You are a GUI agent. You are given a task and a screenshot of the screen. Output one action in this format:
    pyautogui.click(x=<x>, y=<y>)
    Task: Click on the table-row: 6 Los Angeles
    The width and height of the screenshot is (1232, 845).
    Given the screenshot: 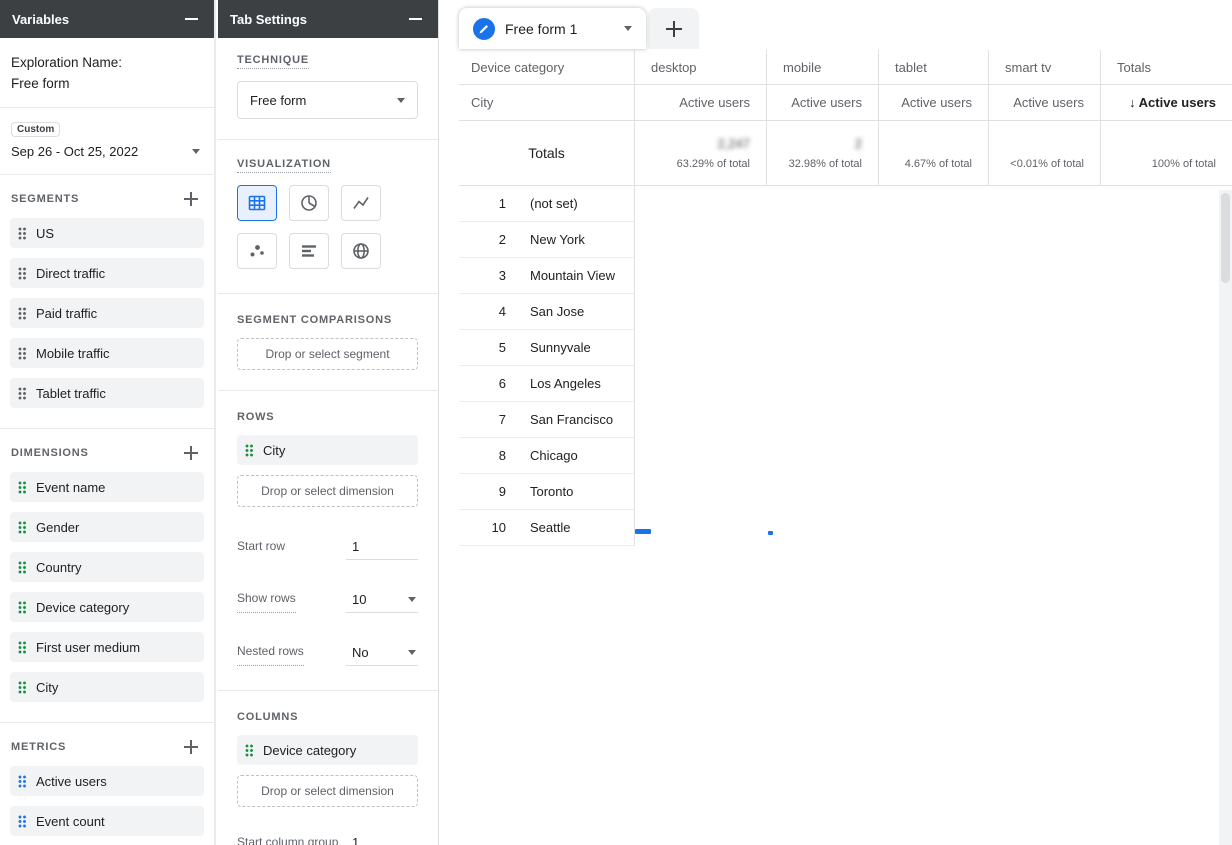 What is the action you would take?
    pyautogui.click(x=845, y=384)
    